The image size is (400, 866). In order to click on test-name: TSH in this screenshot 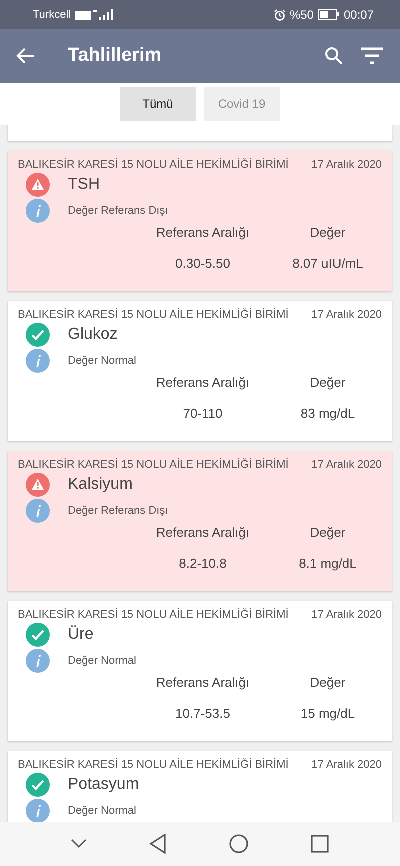, I will do `click(84, 185)`.